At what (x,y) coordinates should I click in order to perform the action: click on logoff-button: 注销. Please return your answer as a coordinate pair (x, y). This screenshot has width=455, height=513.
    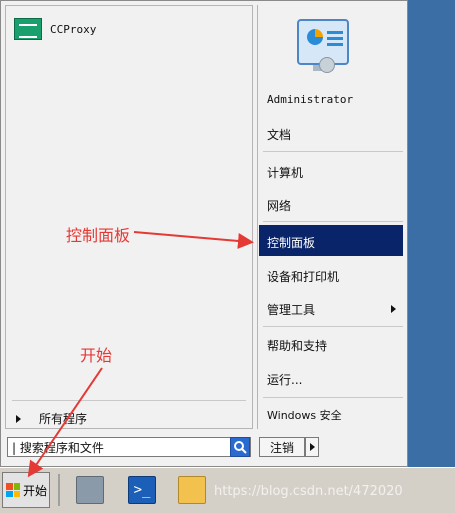
    Looking at the image, I should click on (282, 447).